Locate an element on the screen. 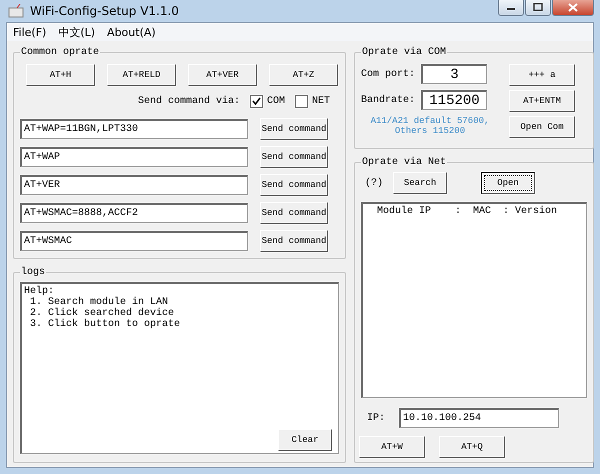 The width and height of the screenshot is (600, 474). command-button: AT+VER is located at coordinates (222, 75).